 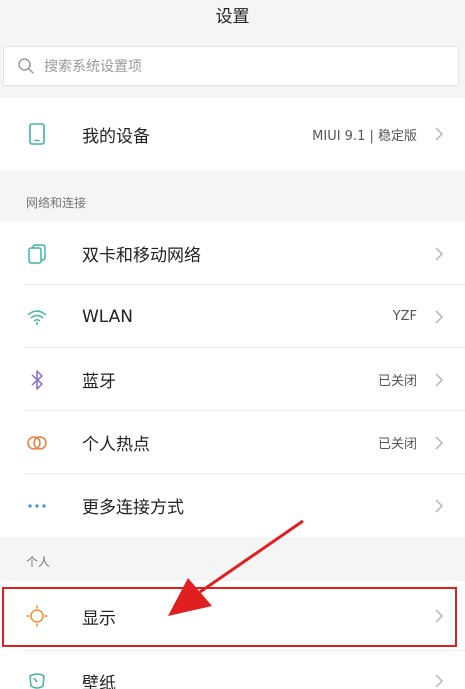 What do you see at coordinates (229, 617) in the screenshot?
I see `display-highlight-box` at bounding box center [229, 617].